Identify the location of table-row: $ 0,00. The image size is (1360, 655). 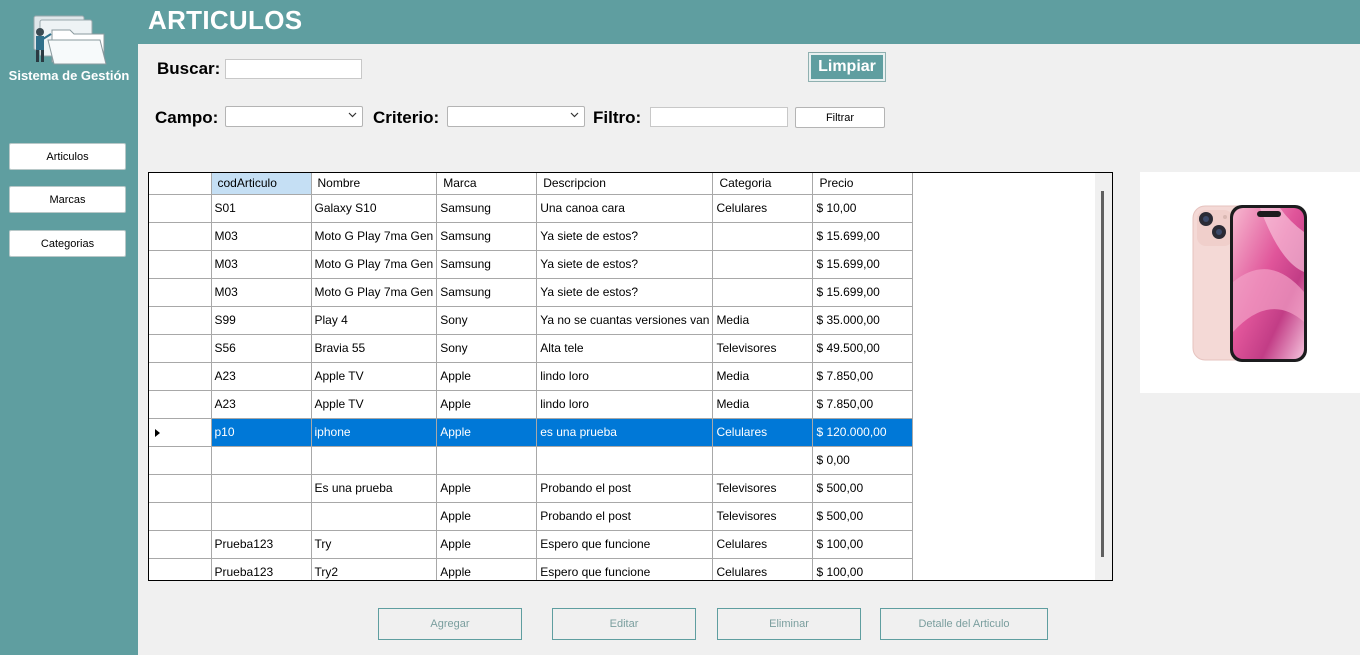
(531, 460).